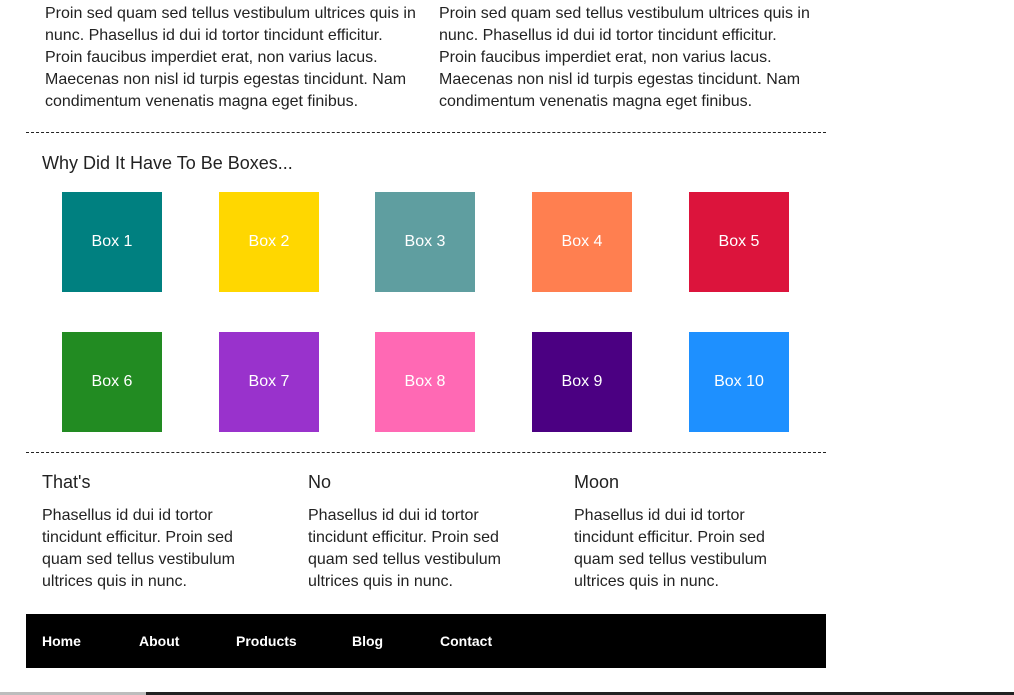  I want to click on box-7: Box 7, so click(269, 382).